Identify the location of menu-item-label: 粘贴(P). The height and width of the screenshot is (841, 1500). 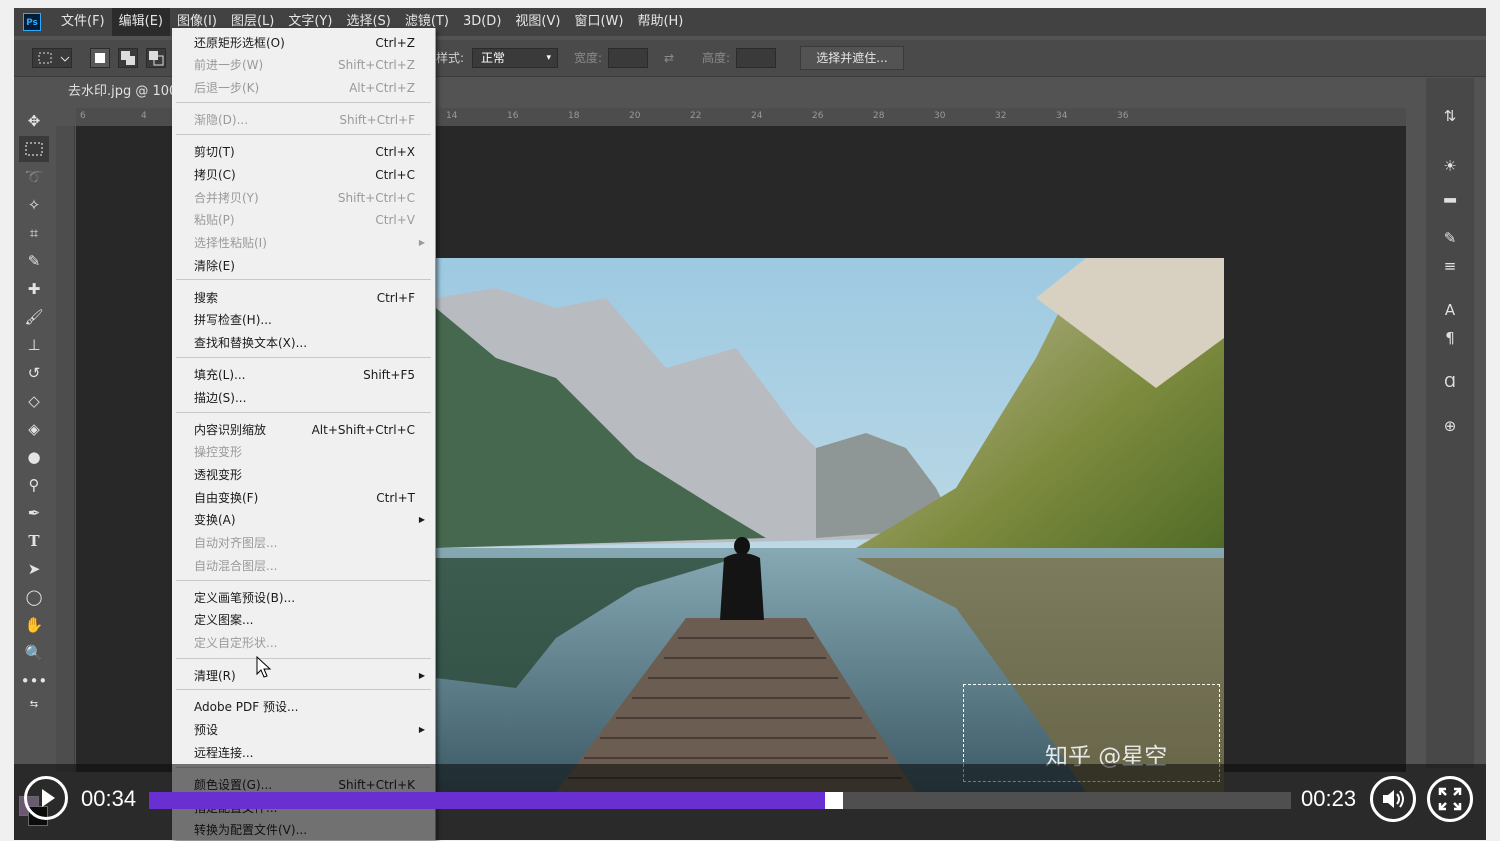
(214, 220).